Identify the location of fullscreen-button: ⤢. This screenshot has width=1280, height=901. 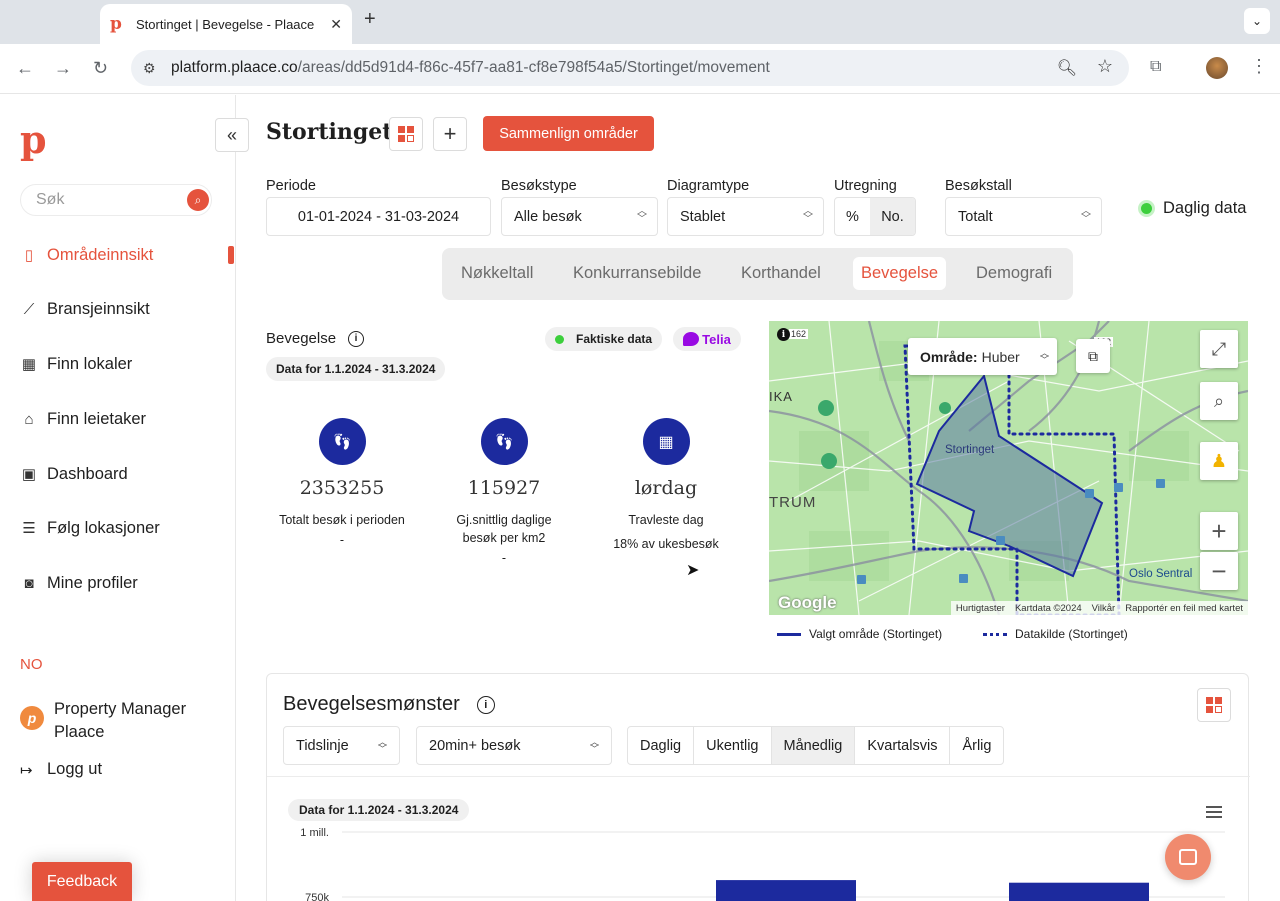
(1219, 349).